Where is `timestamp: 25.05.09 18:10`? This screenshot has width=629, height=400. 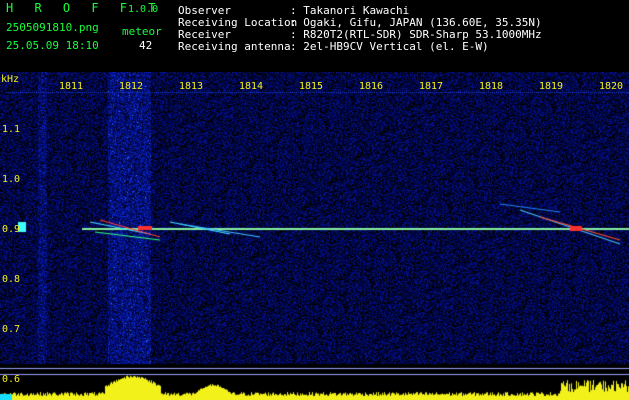
timestamp: 25.05.09 18:10 is located at coordinates (52, 45).